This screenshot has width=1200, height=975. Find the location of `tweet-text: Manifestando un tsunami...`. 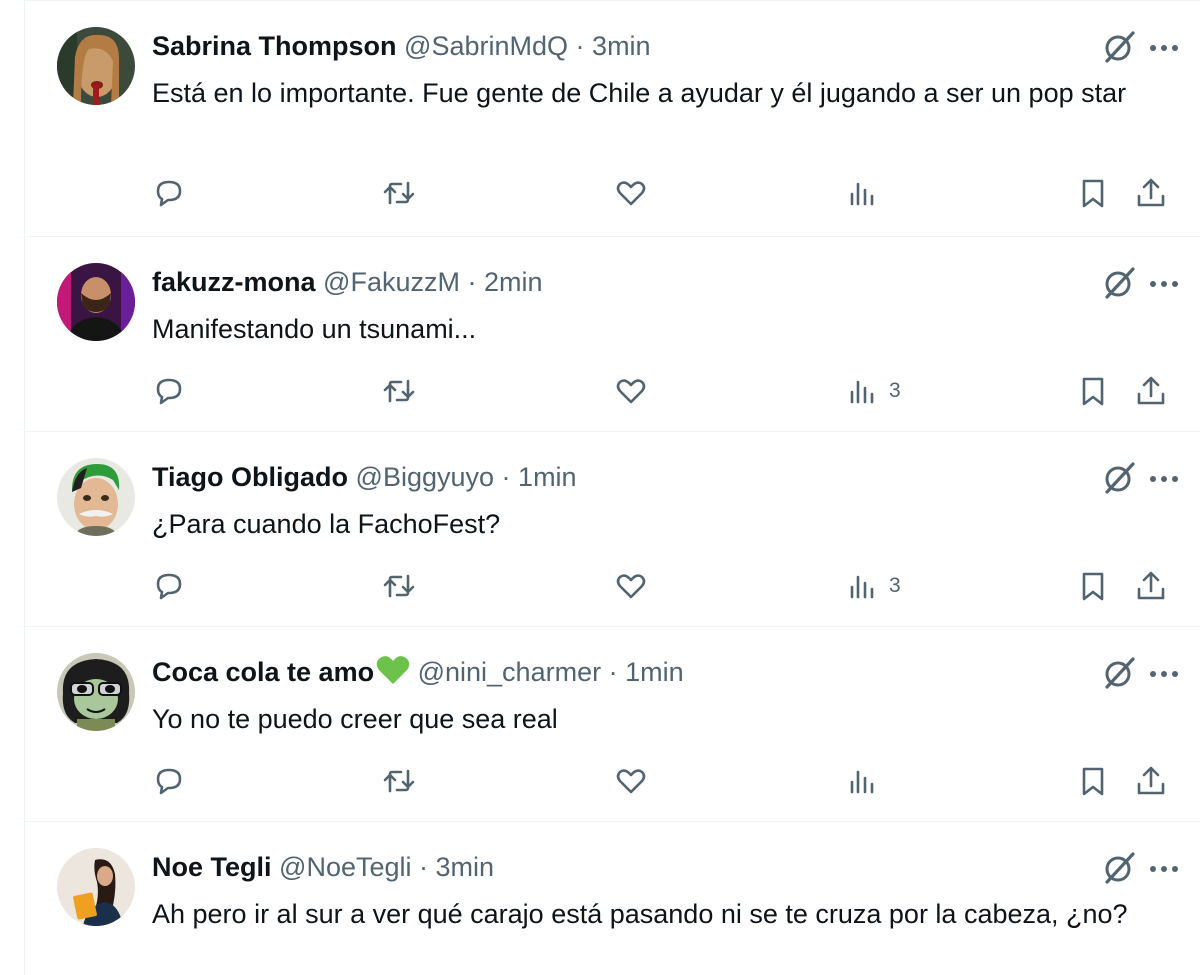

tweet-text: Manifestando un tsunami... is located at coordinates (314, 329).